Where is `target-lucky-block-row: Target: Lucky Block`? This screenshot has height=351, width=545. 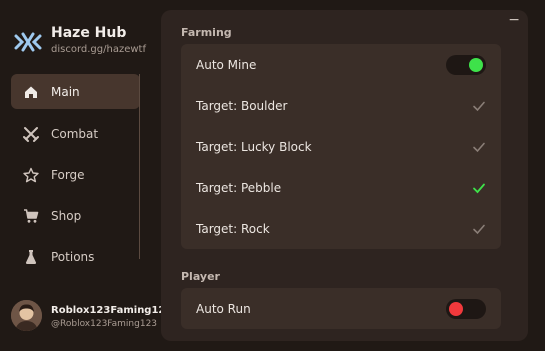
target-lucky-block-row: Target: Lucky Block is located at coordinates (341, 146).